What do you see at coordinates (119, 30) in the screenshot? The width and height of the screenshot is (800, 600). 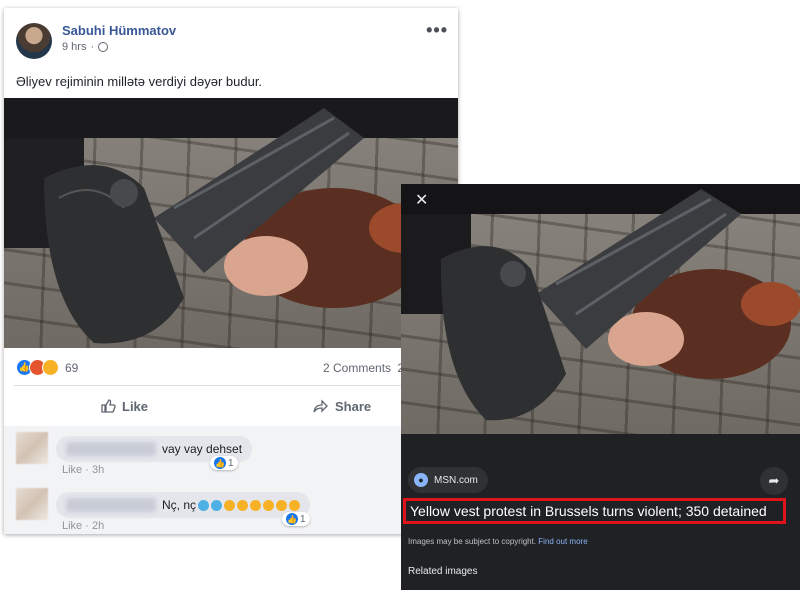 I see `author-name: Sabuhi Hümmatov` at bounding box center [119, 30].